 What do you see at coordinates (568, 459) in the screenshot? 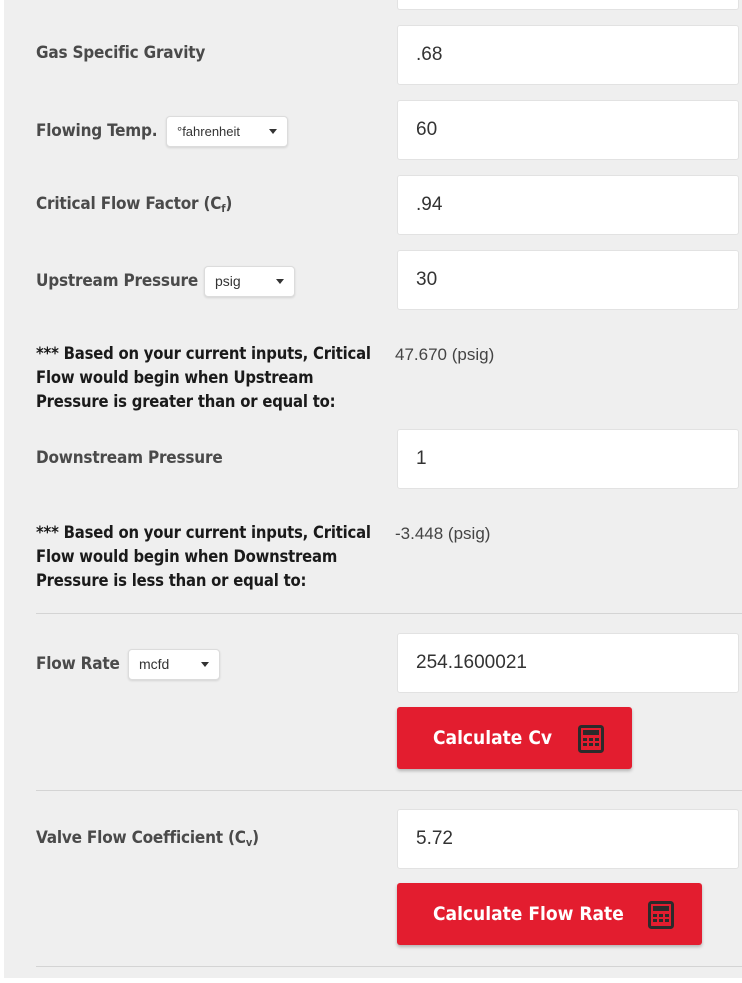
I see `downstream-pressure-input` at bounding box center [568, 459].